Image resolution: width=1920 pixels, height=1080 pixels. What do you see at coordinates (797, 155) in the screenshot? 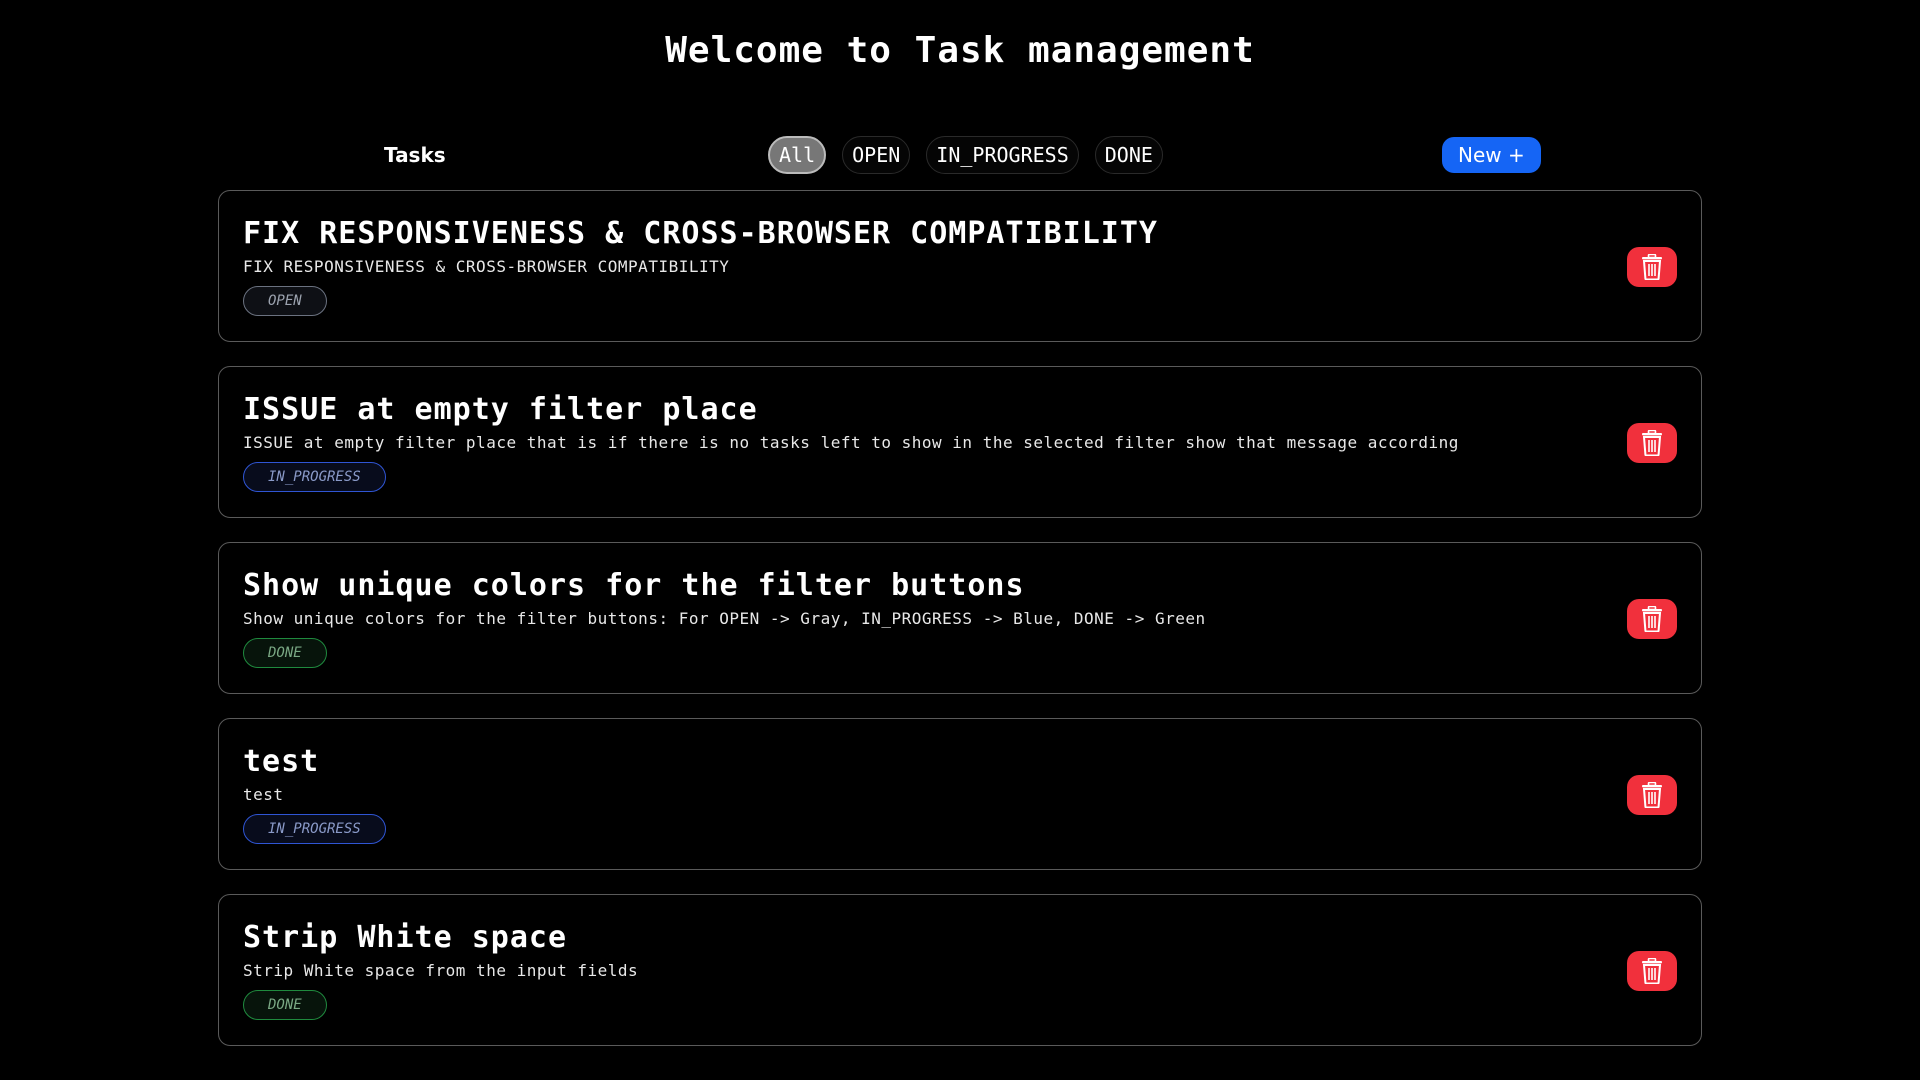
I see `filter-all-button: All` at bounding box center [797, 155].